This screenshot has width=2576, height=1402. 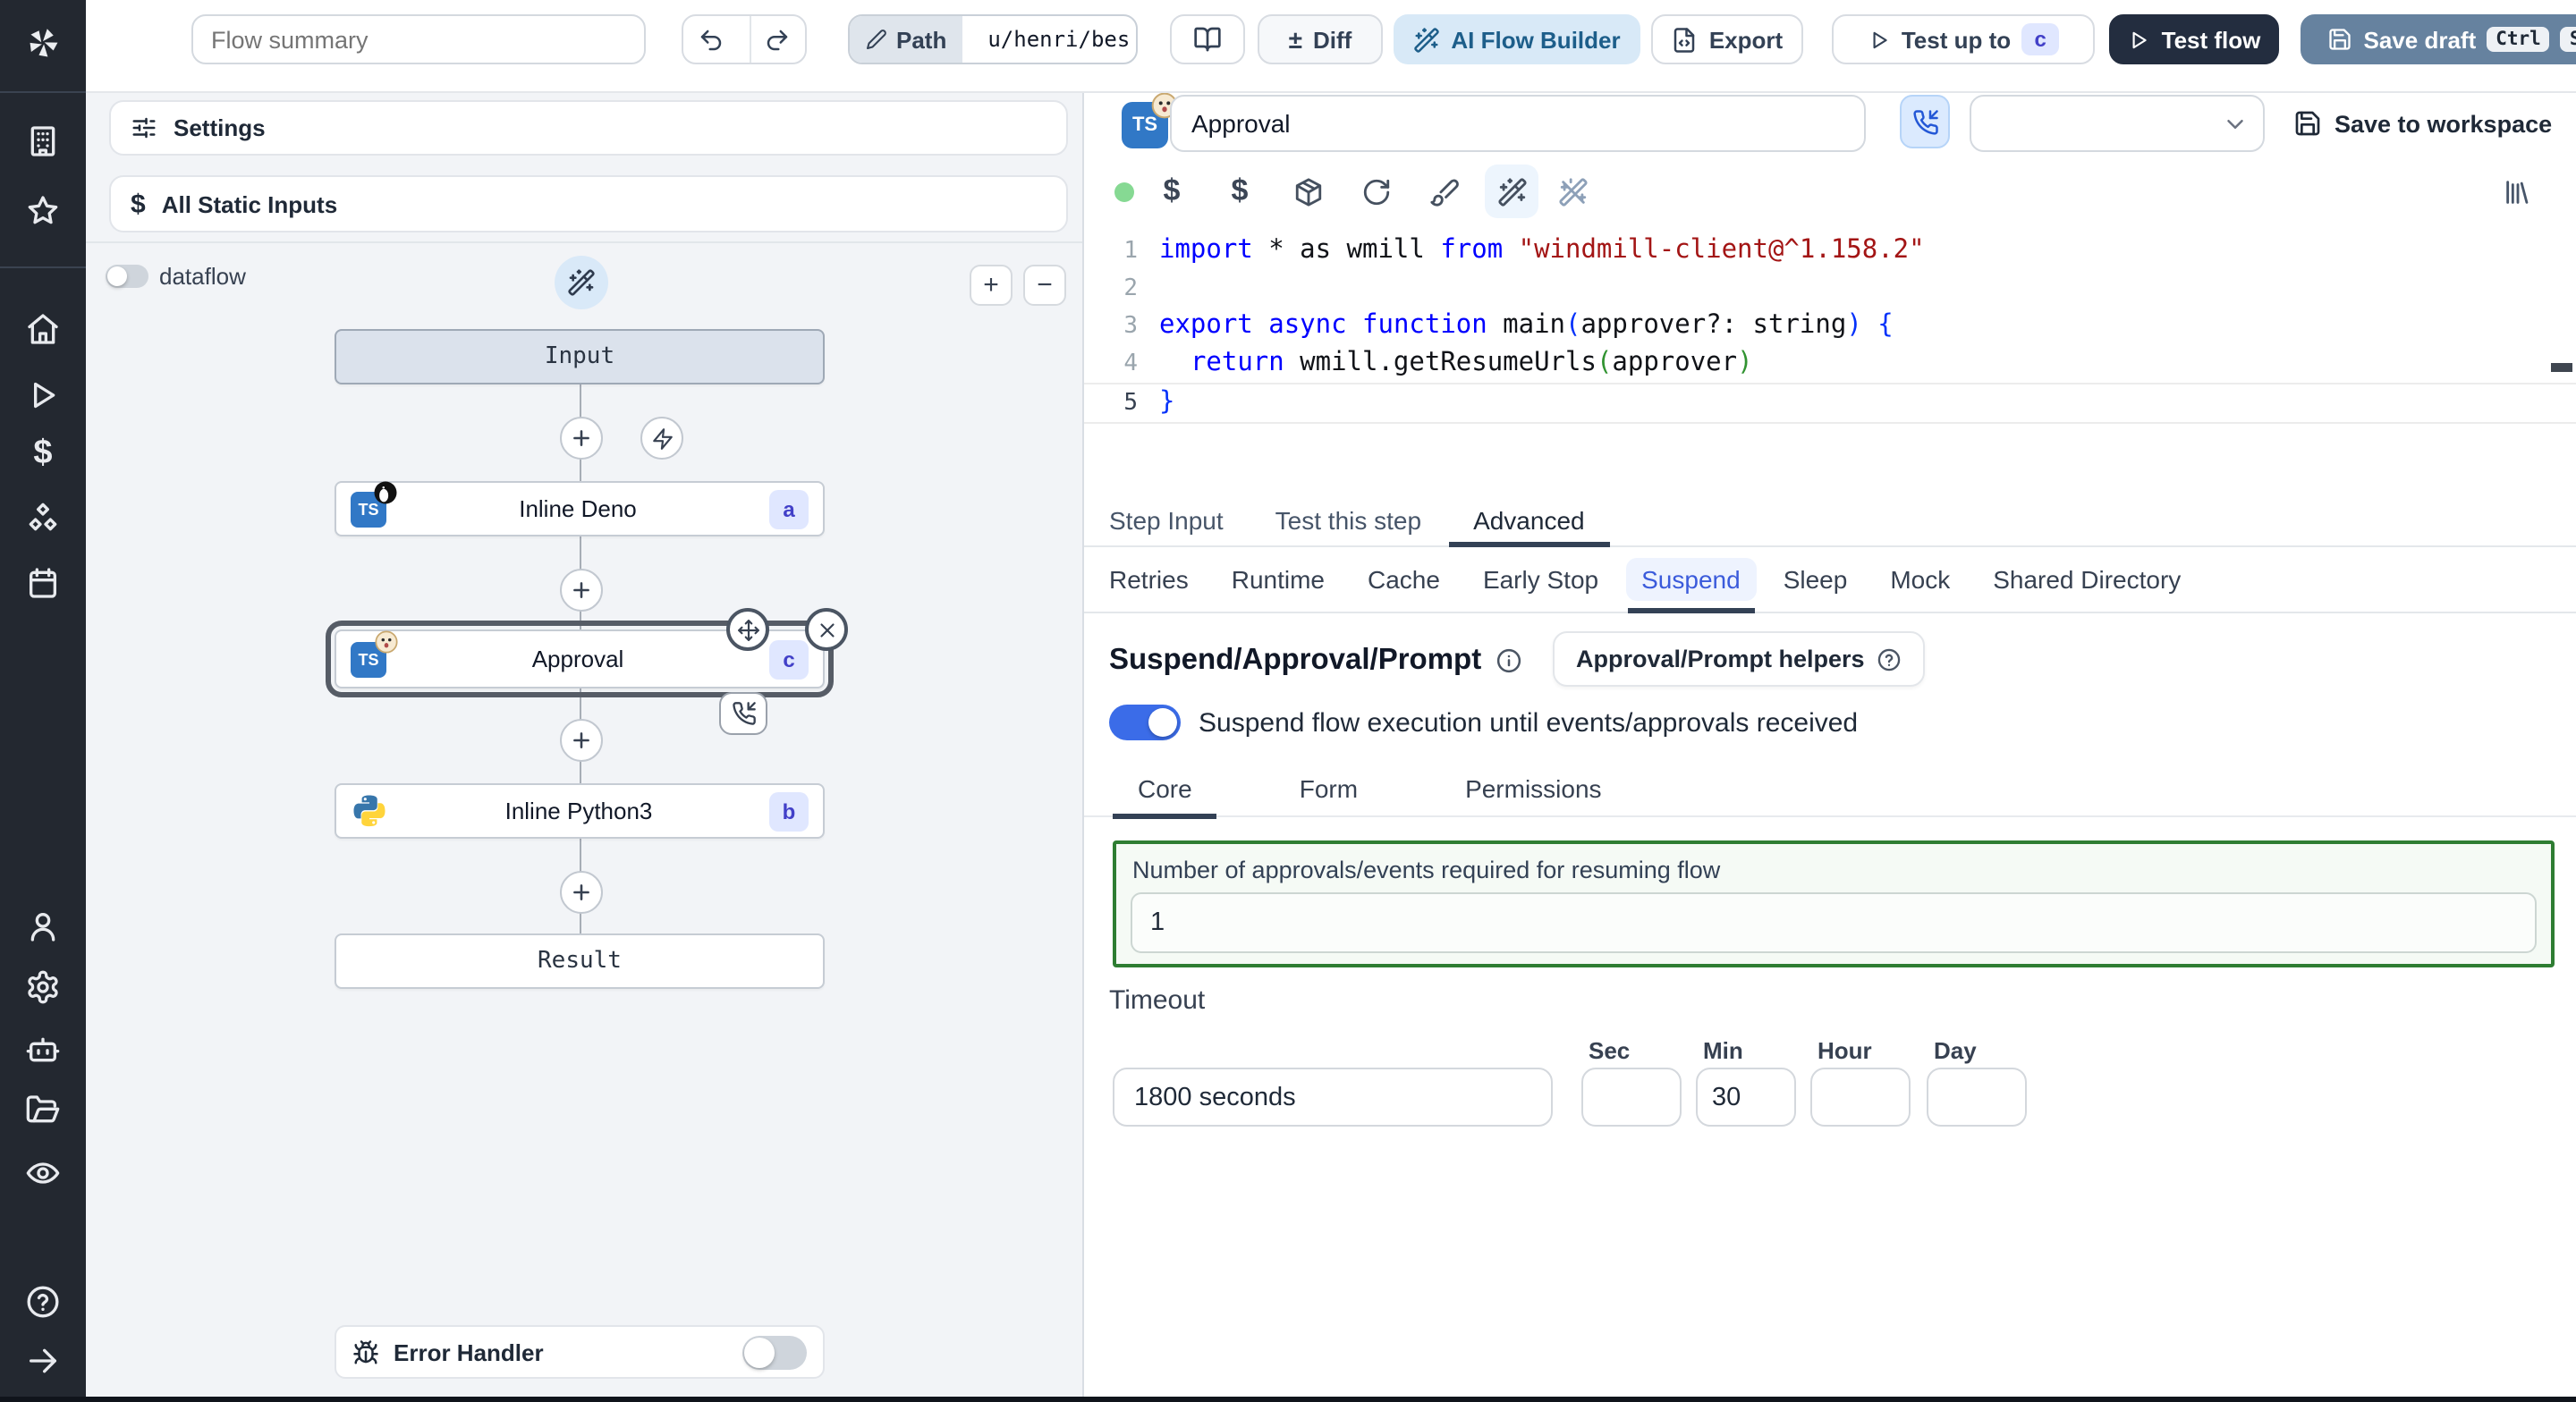 What do you see at coordinates (588, 203) in the screenshot?
I see `all-static-inputs-button: $ All Static Inputs` at bounding box center [588, 203].